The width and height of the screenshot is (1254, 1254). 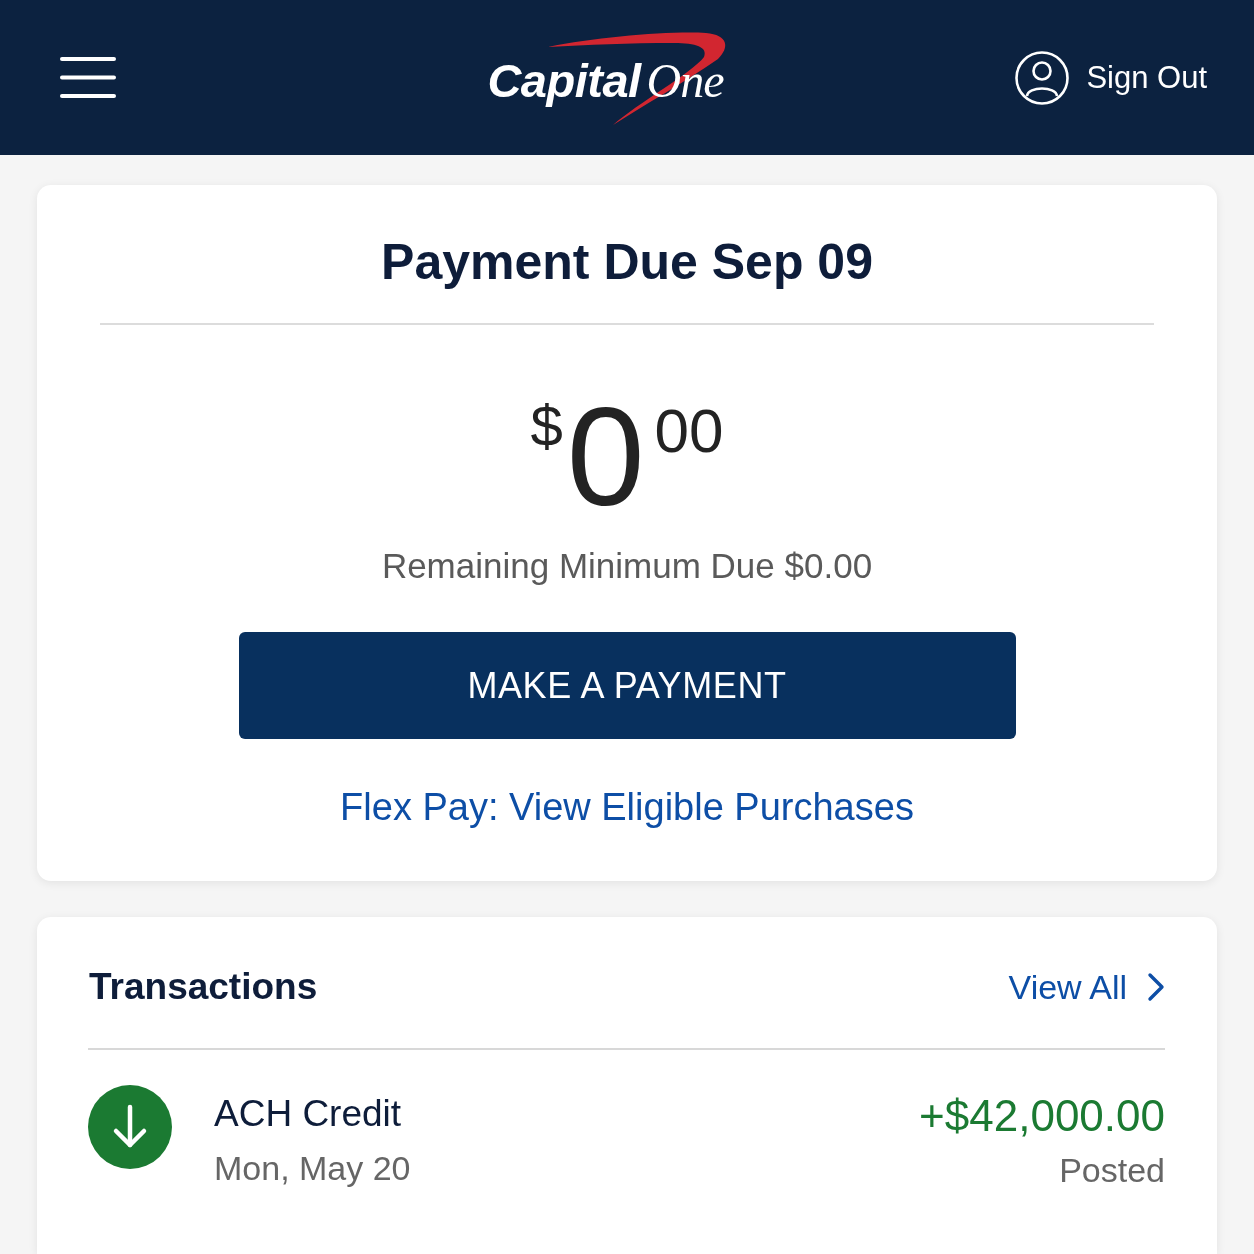 What do you see at coordinates (1156, 987) in the screenshot?
I see `chevron-right-icon` at bounding box center [1156, 987].